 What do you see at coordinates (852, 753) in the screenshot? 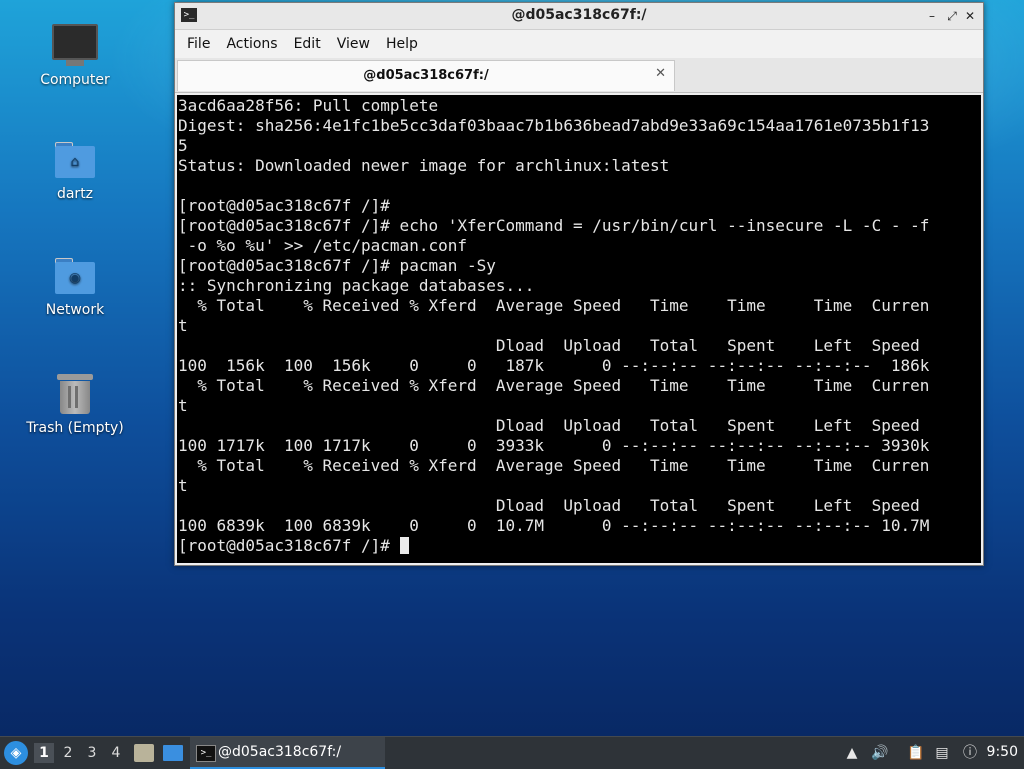
I see `update-icon: ▲` at bounding box center [852, 753].